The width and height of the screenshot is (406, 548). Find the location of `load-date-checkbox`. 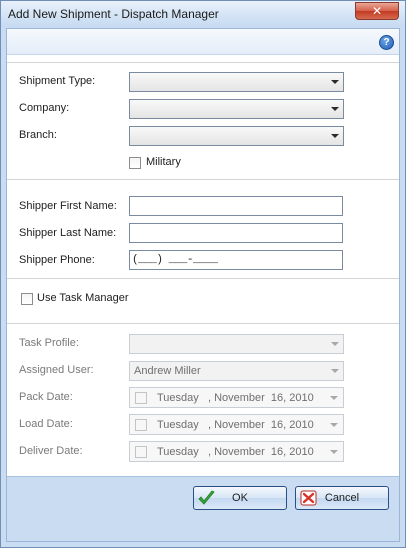

load-date-checkbox is located at coordinates (141, 425).